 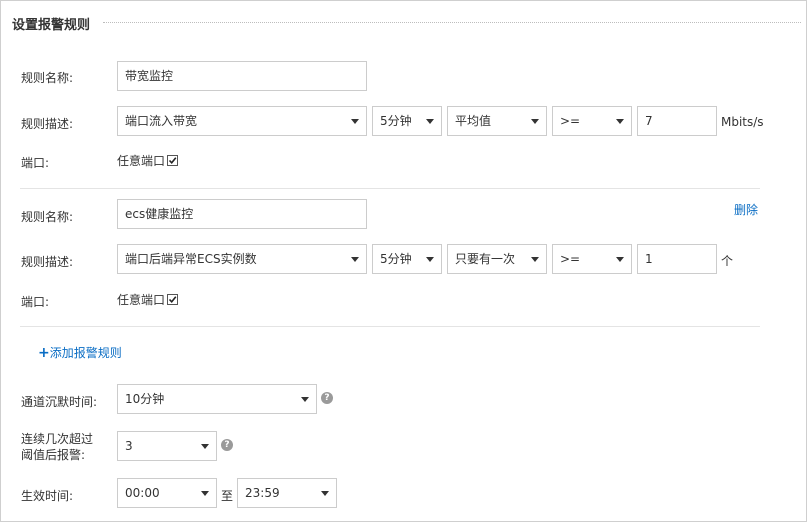 What do you see at coordinates (85, 353) in the screenshot?
I see `add-rule-label: 添加报警规则` at bounding box center [85, 353].